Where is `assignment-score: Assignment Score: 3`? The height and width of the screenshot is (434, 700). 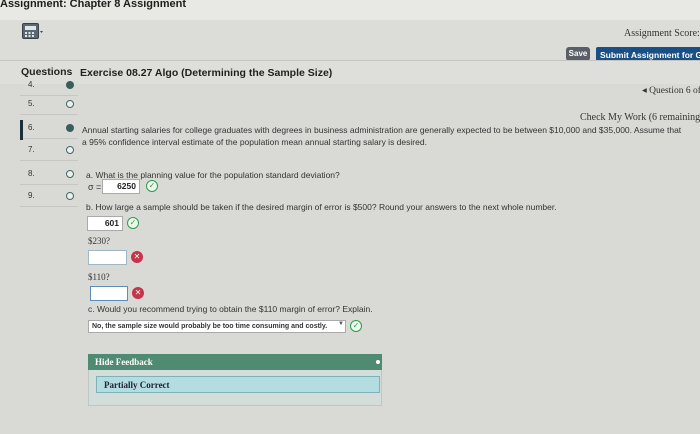
assignment-score: Assignment Score: 3 is located at coordinates (662, 33).